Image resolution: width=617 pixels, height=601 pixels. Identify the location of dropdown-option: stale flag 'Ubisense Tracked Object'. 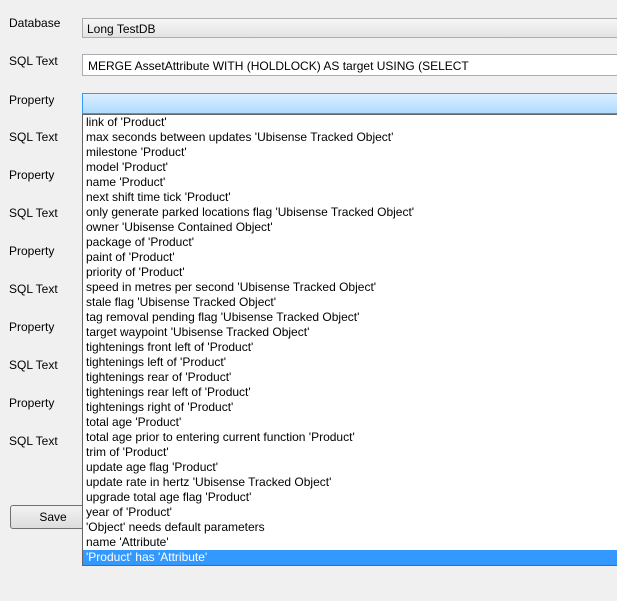
(350, 302).